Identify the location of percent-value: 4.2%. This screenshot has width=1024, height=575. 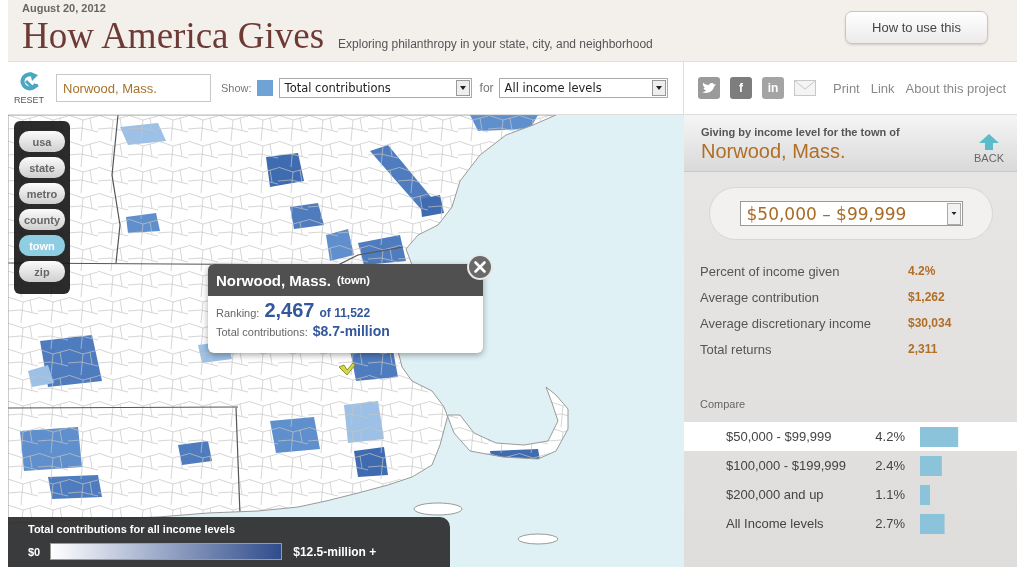
(889, 436).